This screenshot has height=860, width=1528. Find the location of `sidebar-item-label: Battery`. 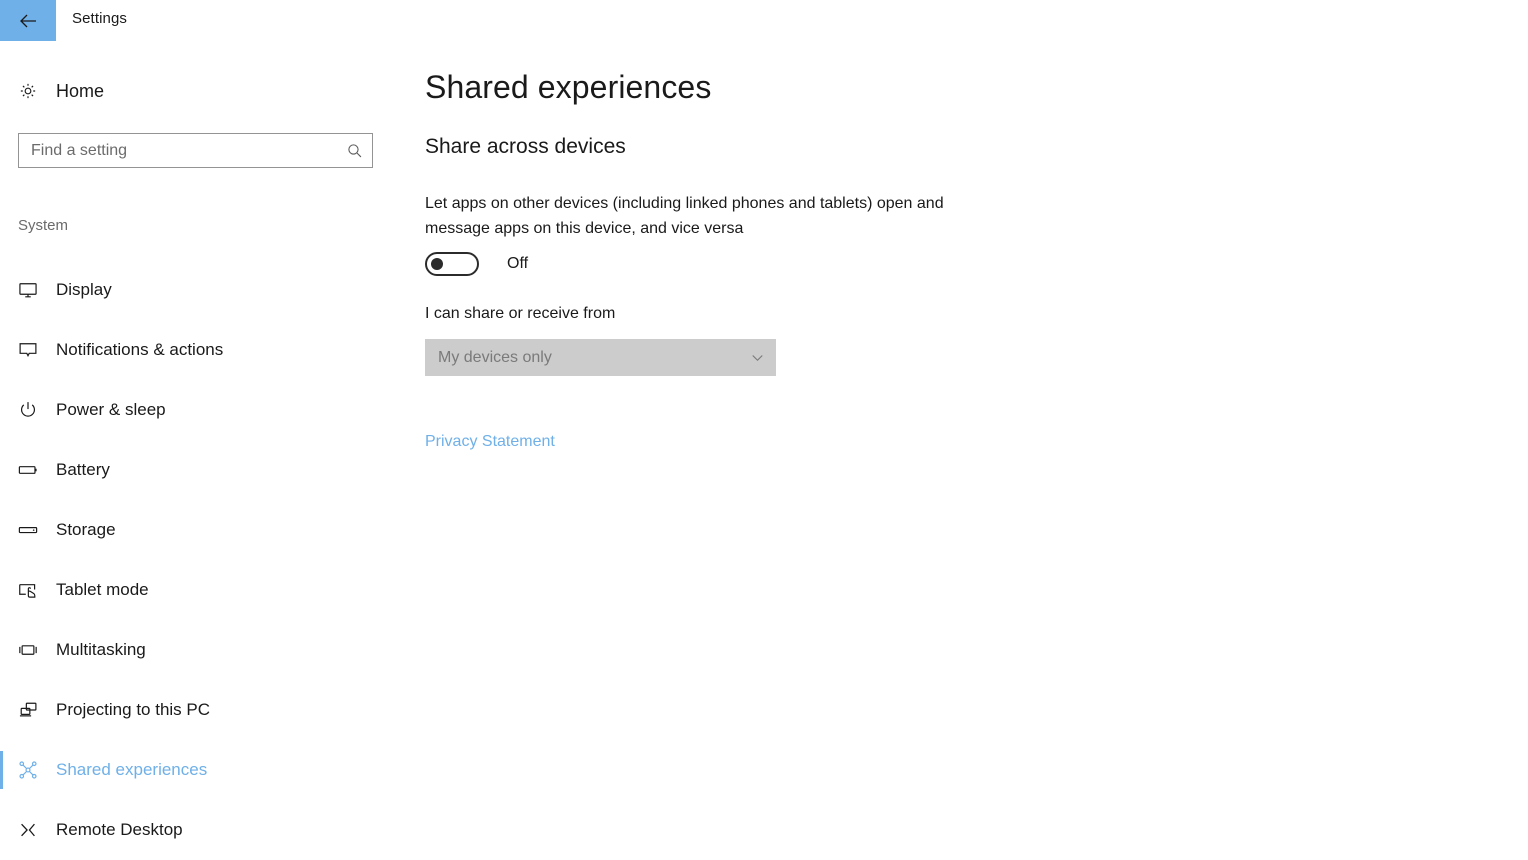

sidebar-item-label: Battery is located at coordinates (83, 469).